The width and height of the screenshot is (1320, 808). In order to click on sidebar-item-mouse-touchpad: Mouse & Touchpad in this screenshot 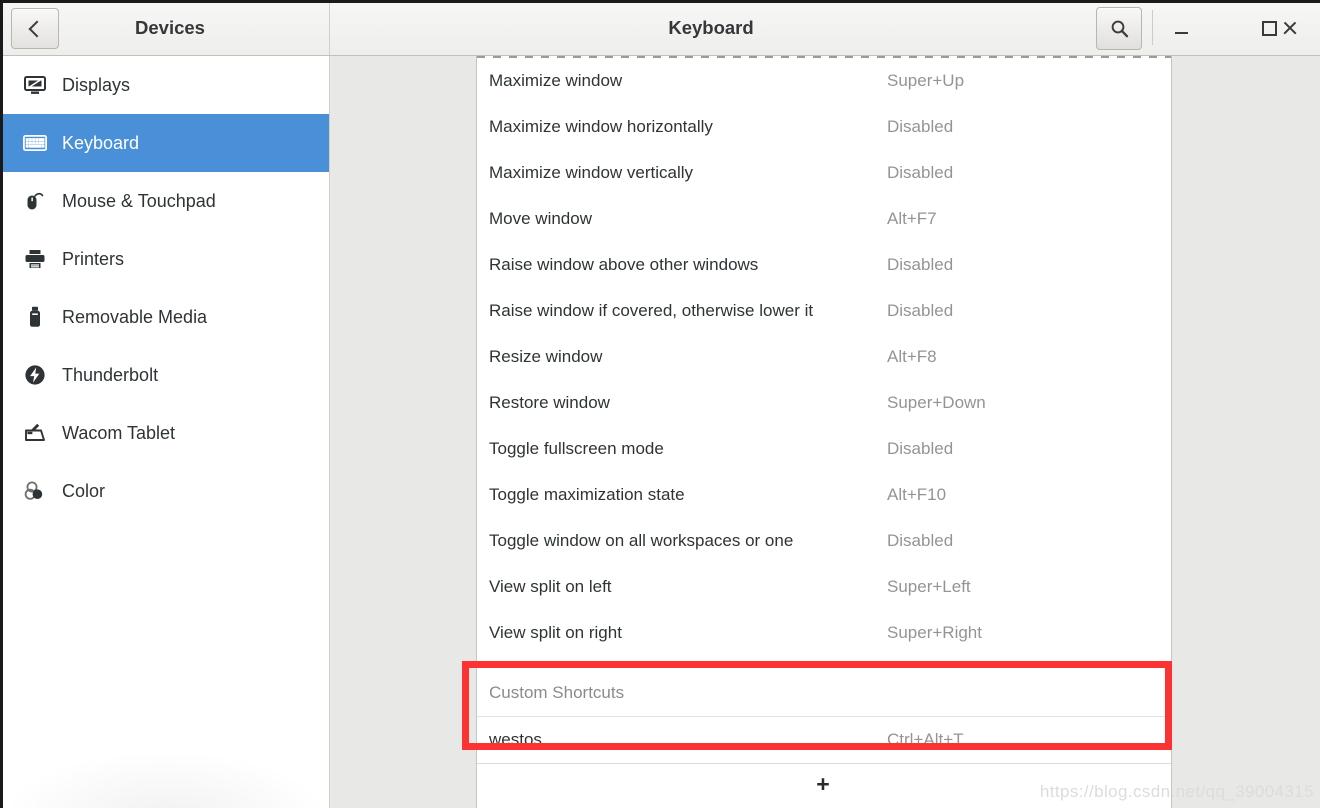, I will do `click(164, 201)`.